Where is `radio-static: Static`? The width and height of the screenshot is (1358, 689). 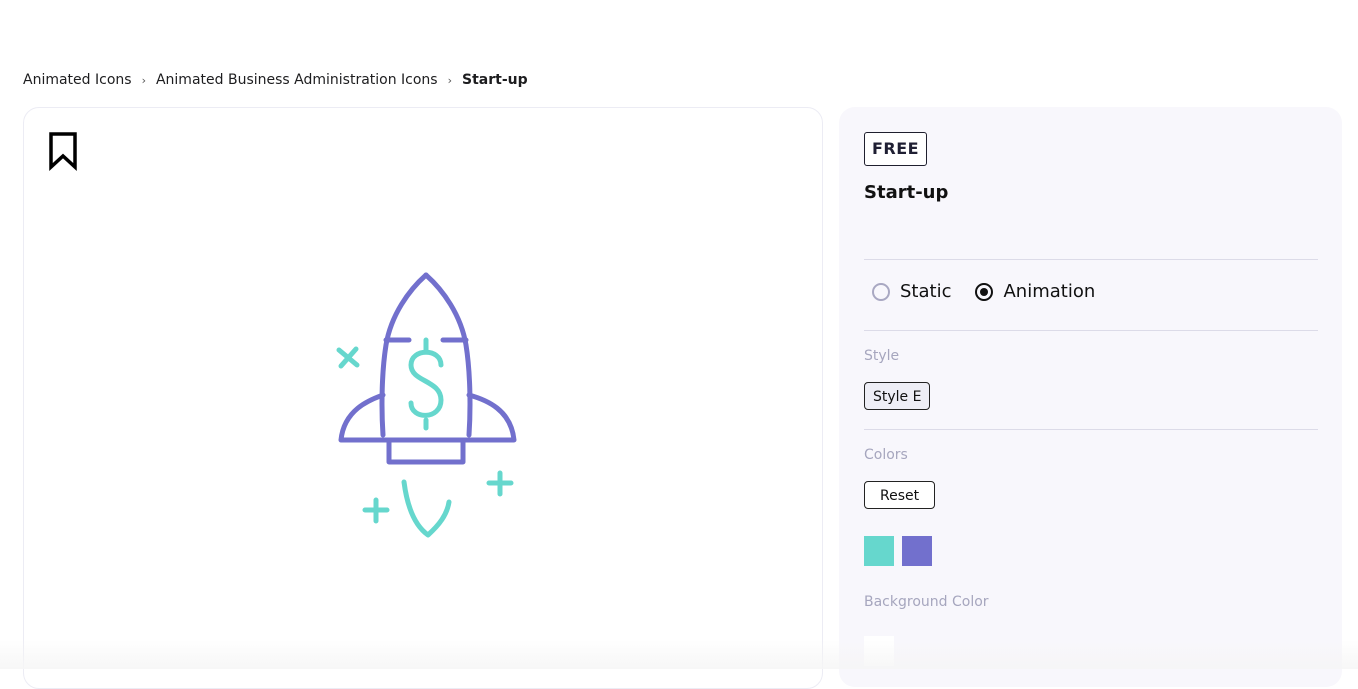
radio-static: Static is located at coordinates (911, 291).